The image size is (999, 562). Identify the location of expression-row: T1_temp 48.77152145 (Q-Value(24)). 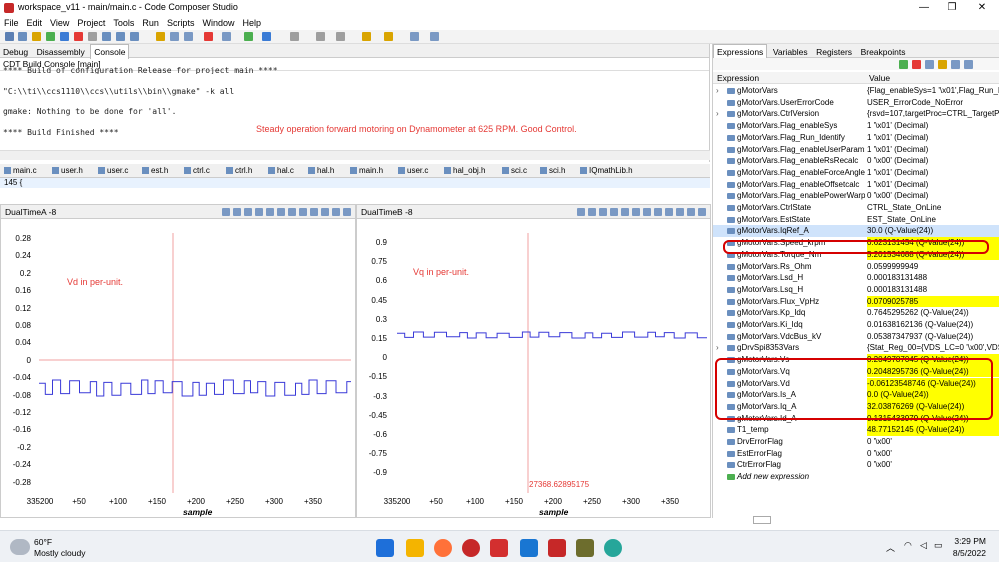
(856, 430).